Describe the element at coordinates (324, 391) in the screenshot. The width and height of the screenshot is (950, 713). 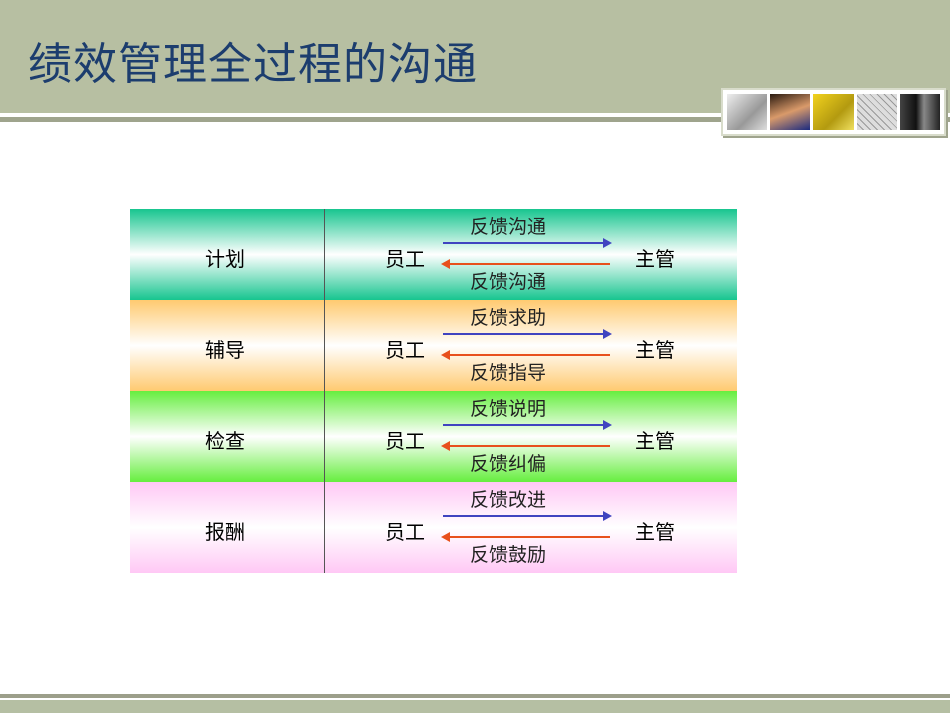
I see `column-divider` at that location.